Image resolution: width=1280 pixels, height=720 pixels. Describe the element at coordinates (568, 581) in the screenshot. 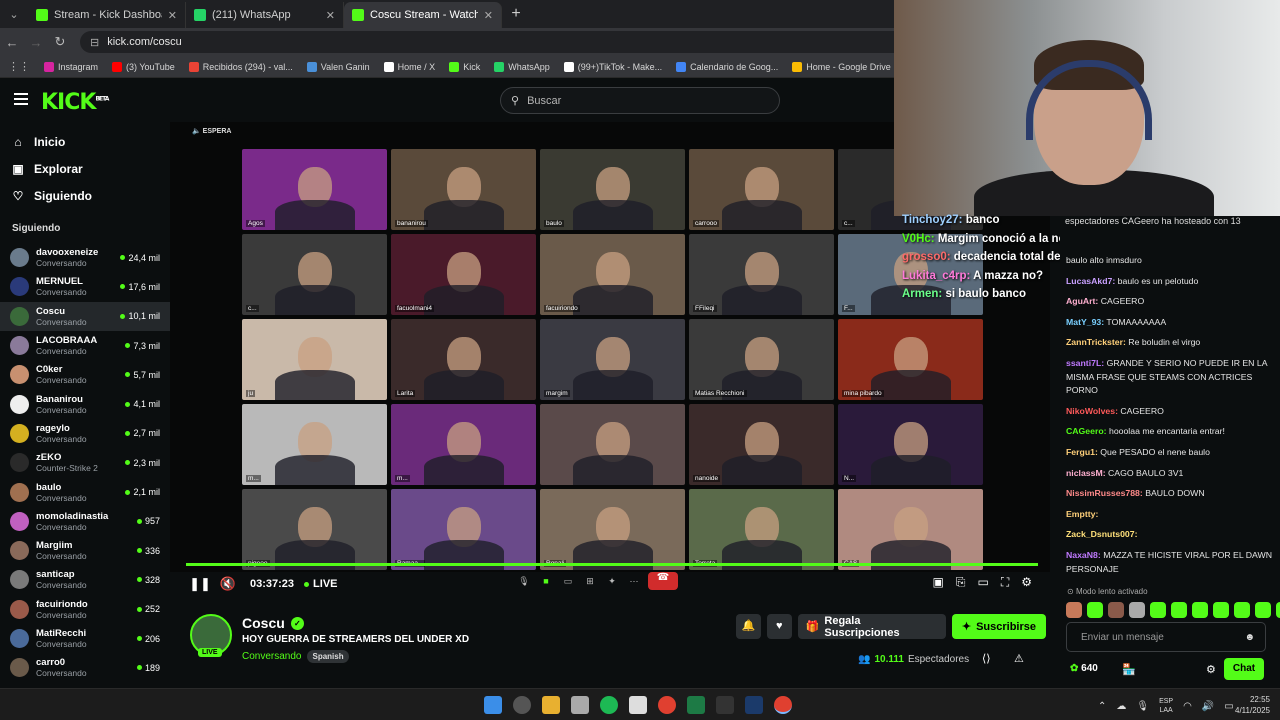

I see `share-screen-icon: ▭` at that location.